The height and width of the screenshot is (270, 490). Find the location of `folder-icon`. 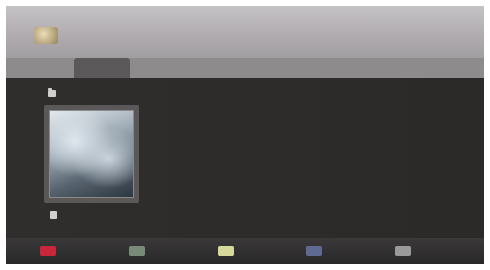

folder-icon is located at coordinates (52, 92).